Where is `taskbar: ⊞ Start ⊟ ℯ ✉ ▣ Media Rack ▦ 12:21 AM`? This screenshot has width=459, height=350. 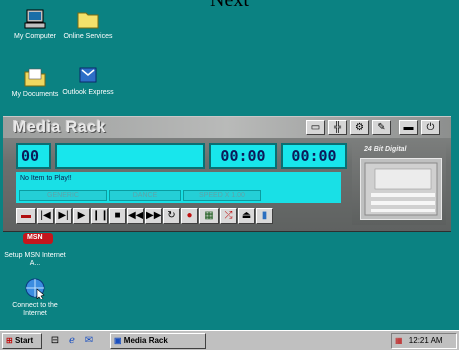
taskbar: ⊞ Start ⊟ ℯ ✉ ▣ Media Rack ▦ 12:21 AM is located at coordinates (229, 340).